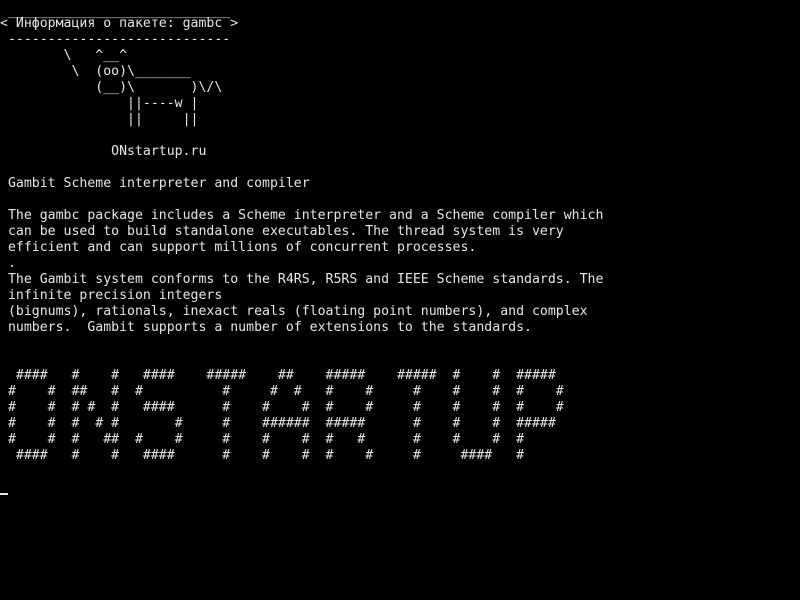 This screenshot has height=600, width=800. I want to click on banner-art-line: #### # # #### # # # # # # #### #, so click(262, 455).